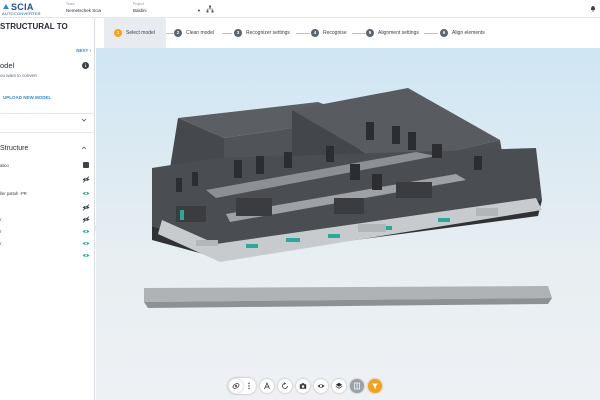 This screenshot has height=400, width=600. I want to click on bell-icon, so click(593, 8).